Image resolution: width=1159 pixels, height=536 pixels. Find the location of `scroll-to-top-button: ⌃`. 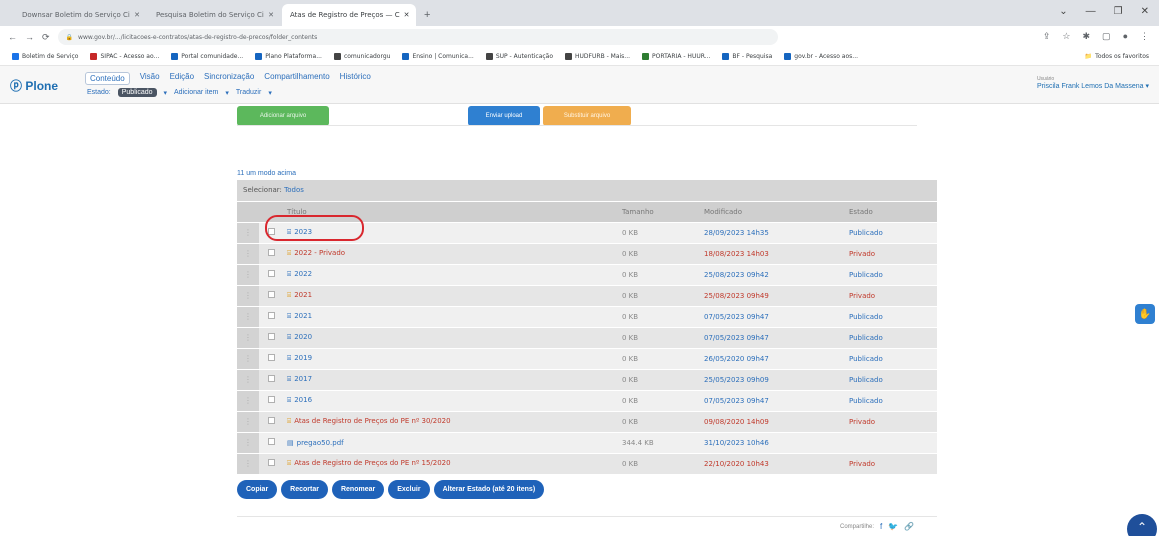

scroll-to-top-button: ⌃ is located at coordinates (1142, 525).